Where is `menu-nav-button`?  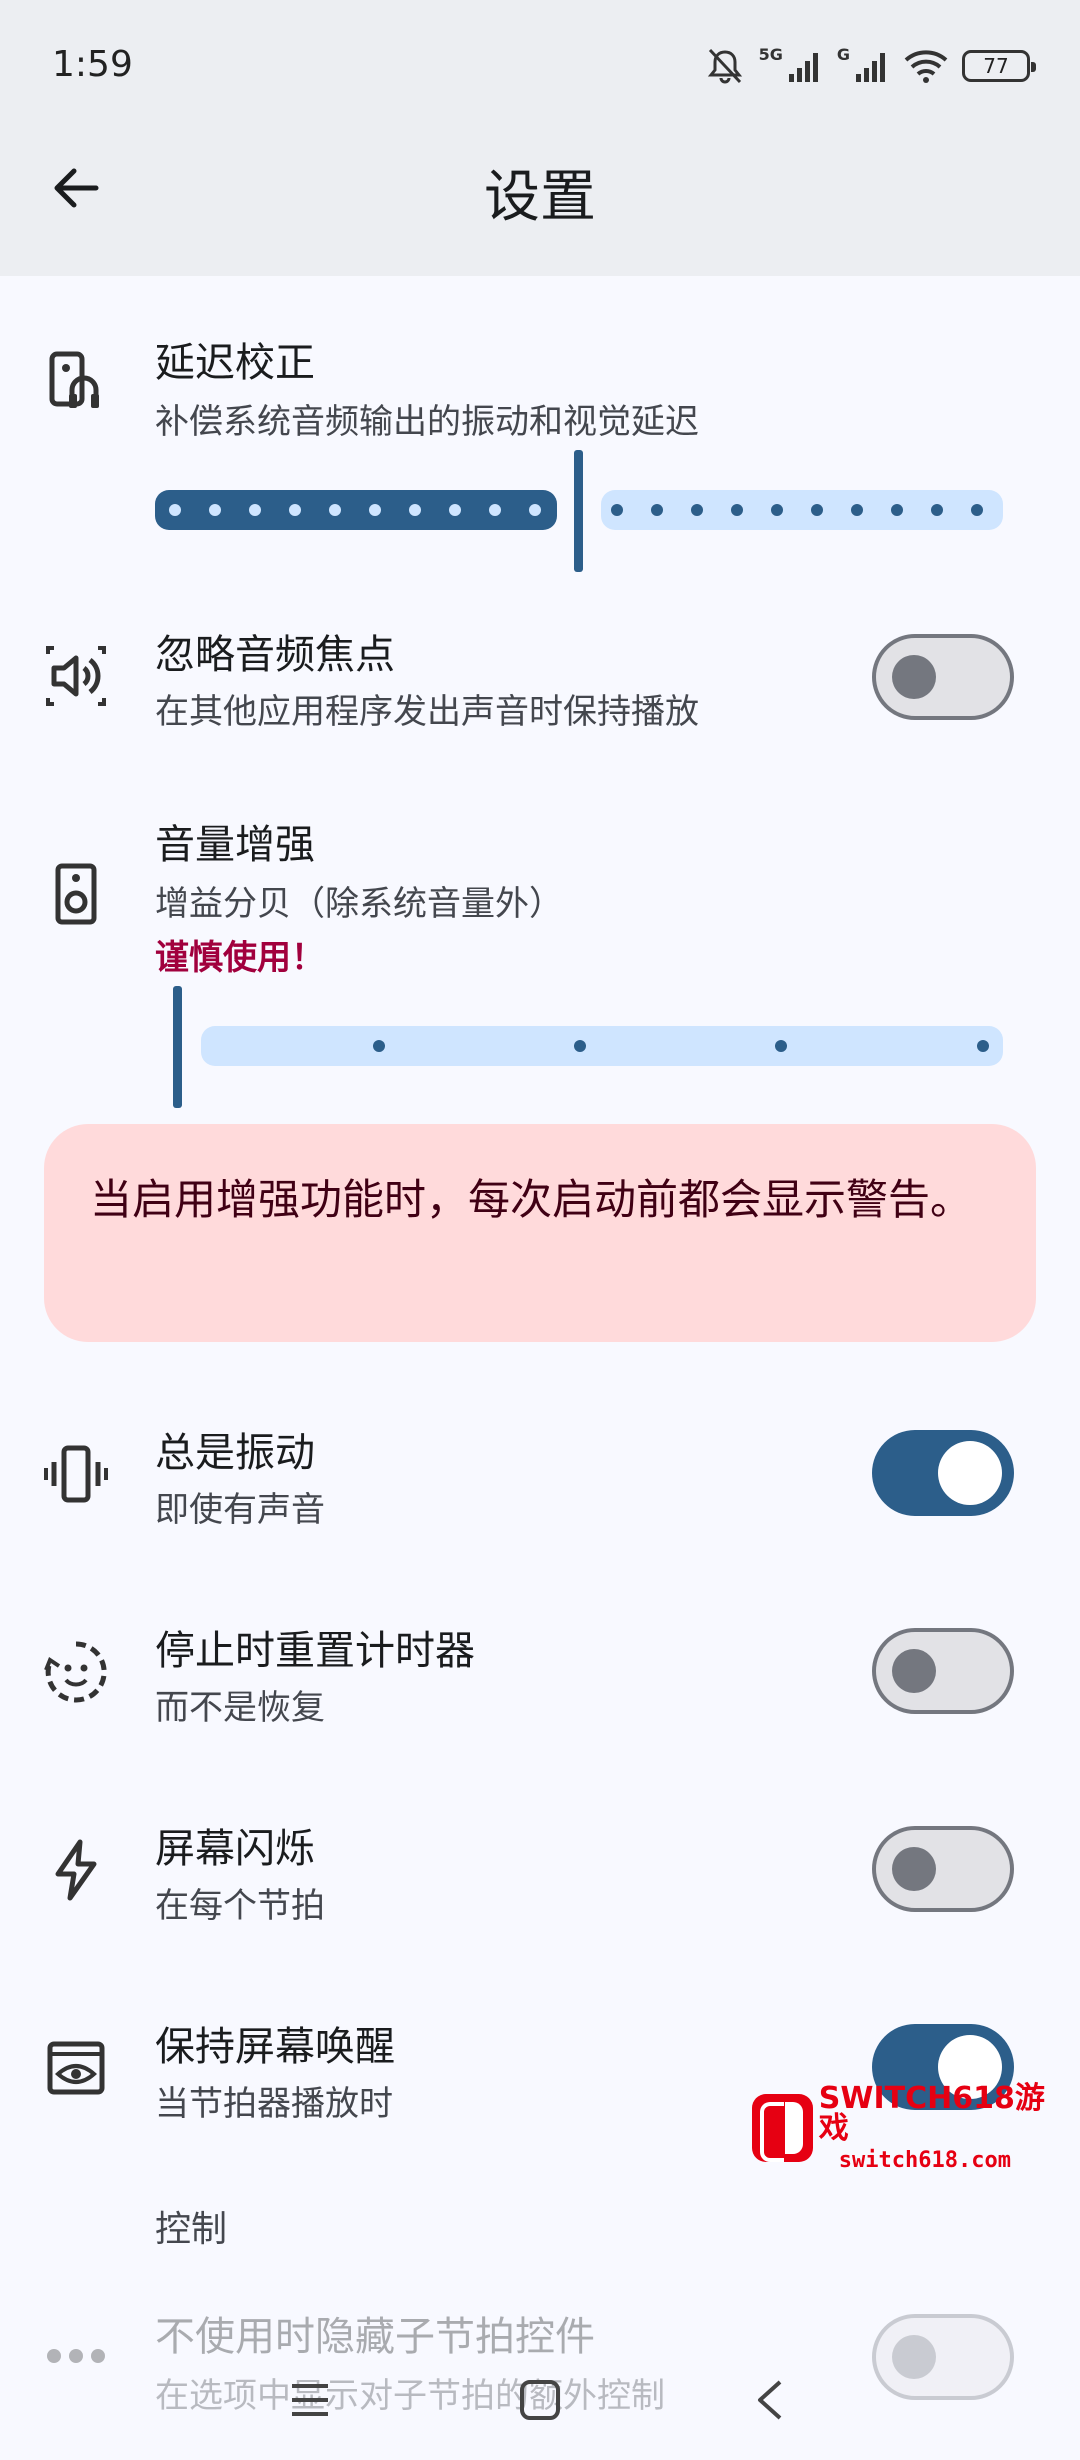 menu-nav-button is located at coordinates (310, 2400).